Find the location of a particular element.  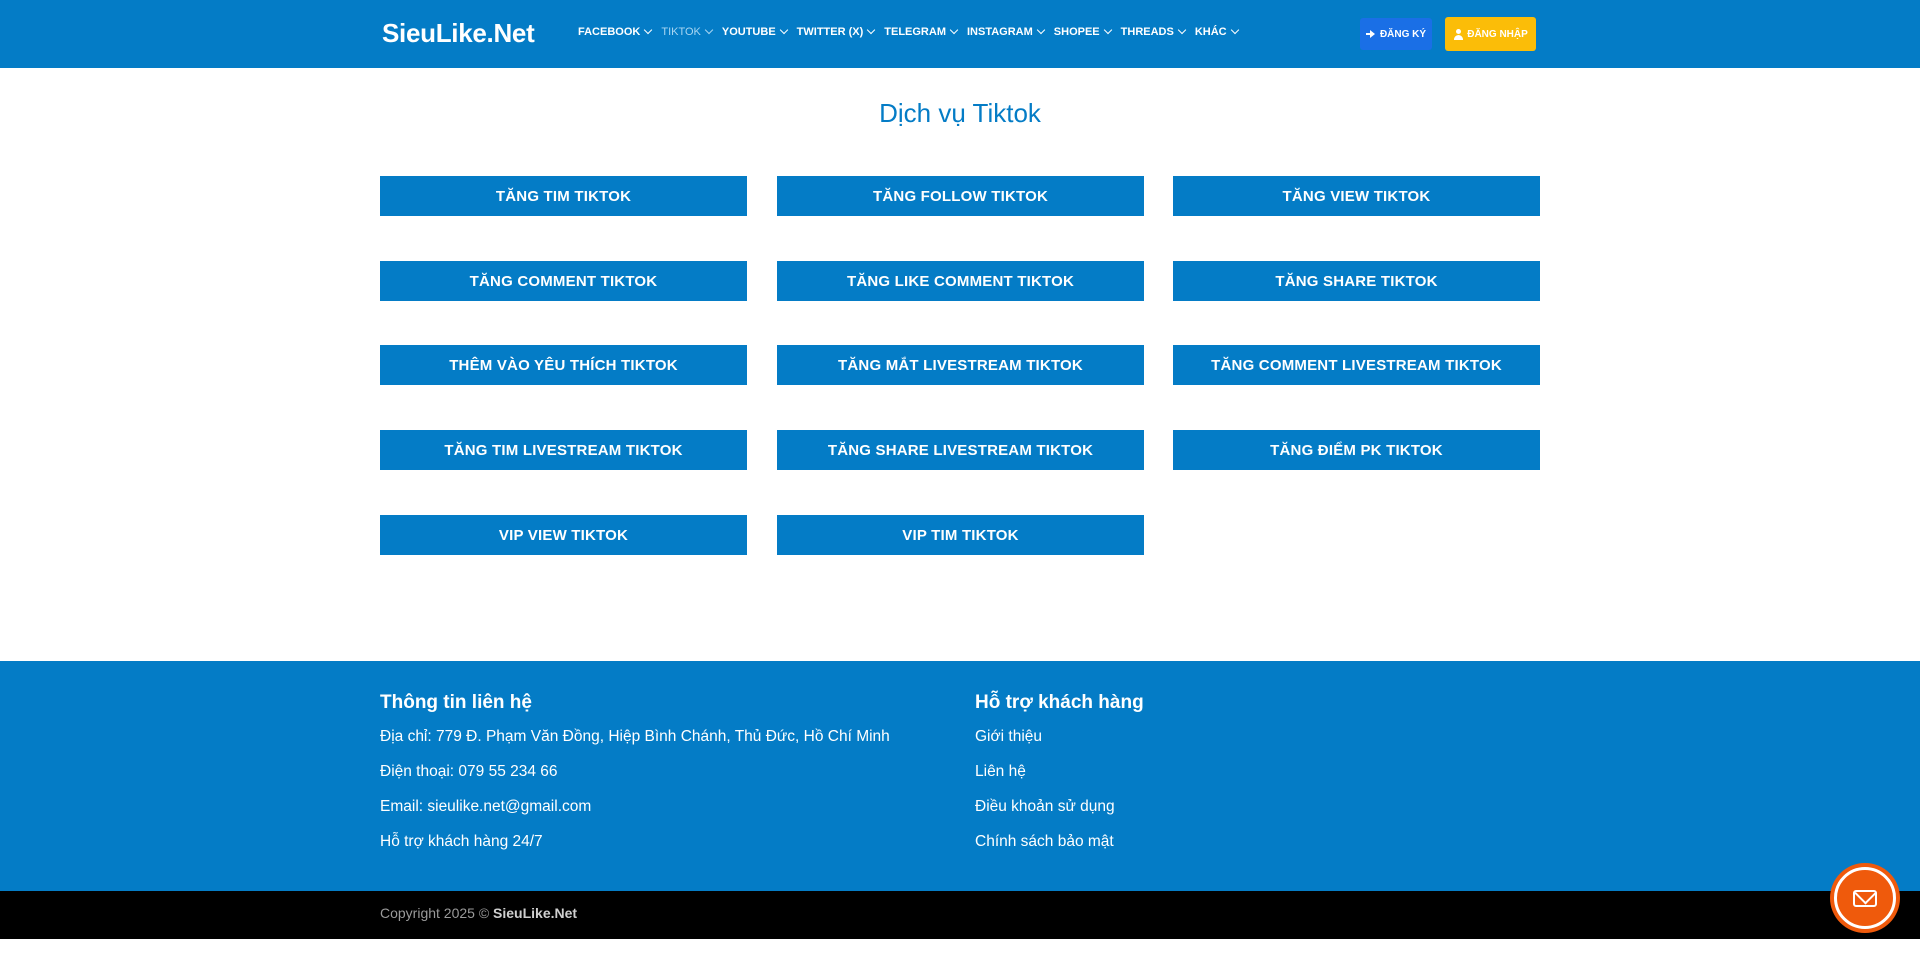

footer-link-terms: Điều khoản sử dụng is located at coordinates (1045, 807).